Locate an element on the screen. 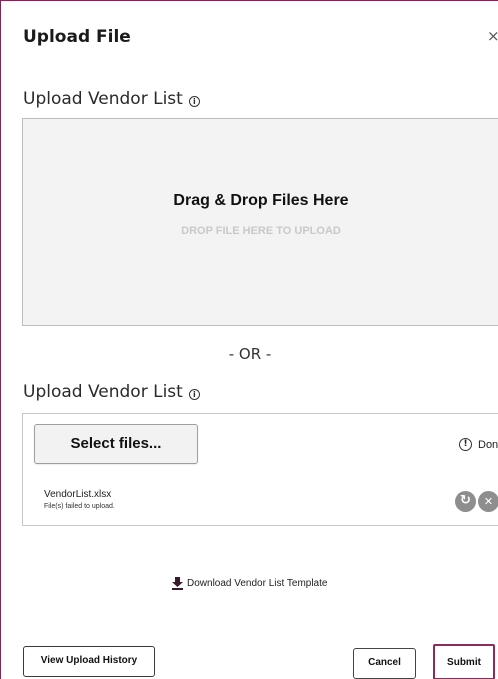 The image size is (498, 679). cancel-button: Cancel is located at coordinates (384, 663).